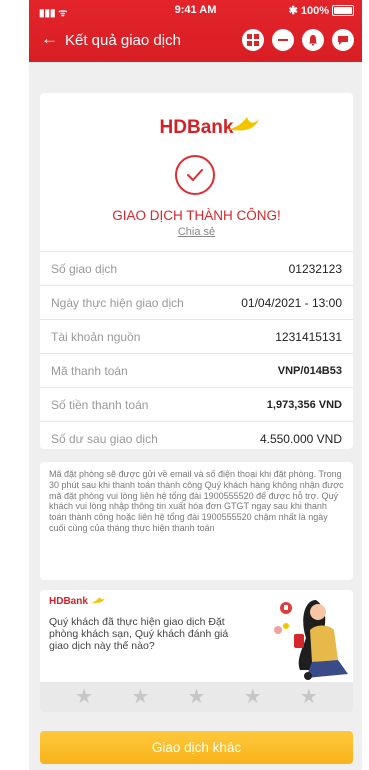 This screenshot has width=369, height=770. What do you see at coordinates (14, 385) in the screenshot?
I see `left-bezel` at bounding box center [14, 385].